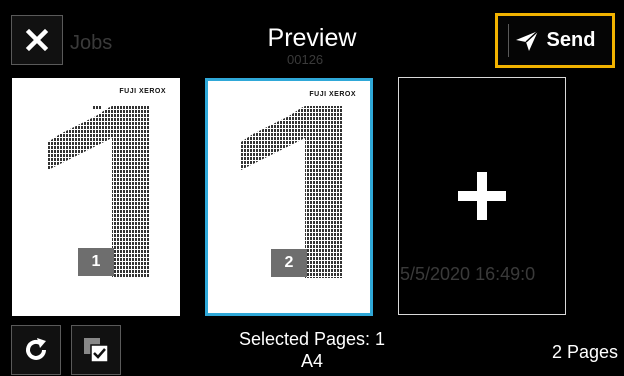  Describe the element at coordinates (312, 361) in the screenshot. I see `paper-size-label: A4` at that location.